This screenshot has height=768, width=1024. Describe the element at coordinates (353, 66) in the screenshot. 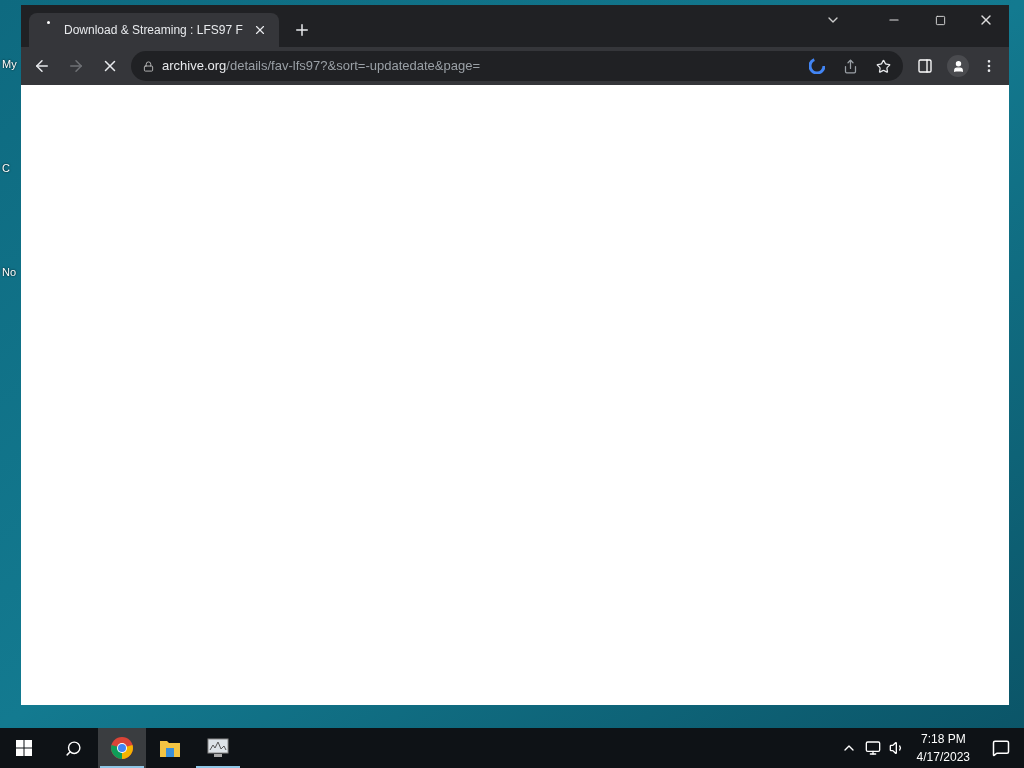

I see `url-path: /details/fav-lfs97?&sort=-updatedate&page=` at that location.